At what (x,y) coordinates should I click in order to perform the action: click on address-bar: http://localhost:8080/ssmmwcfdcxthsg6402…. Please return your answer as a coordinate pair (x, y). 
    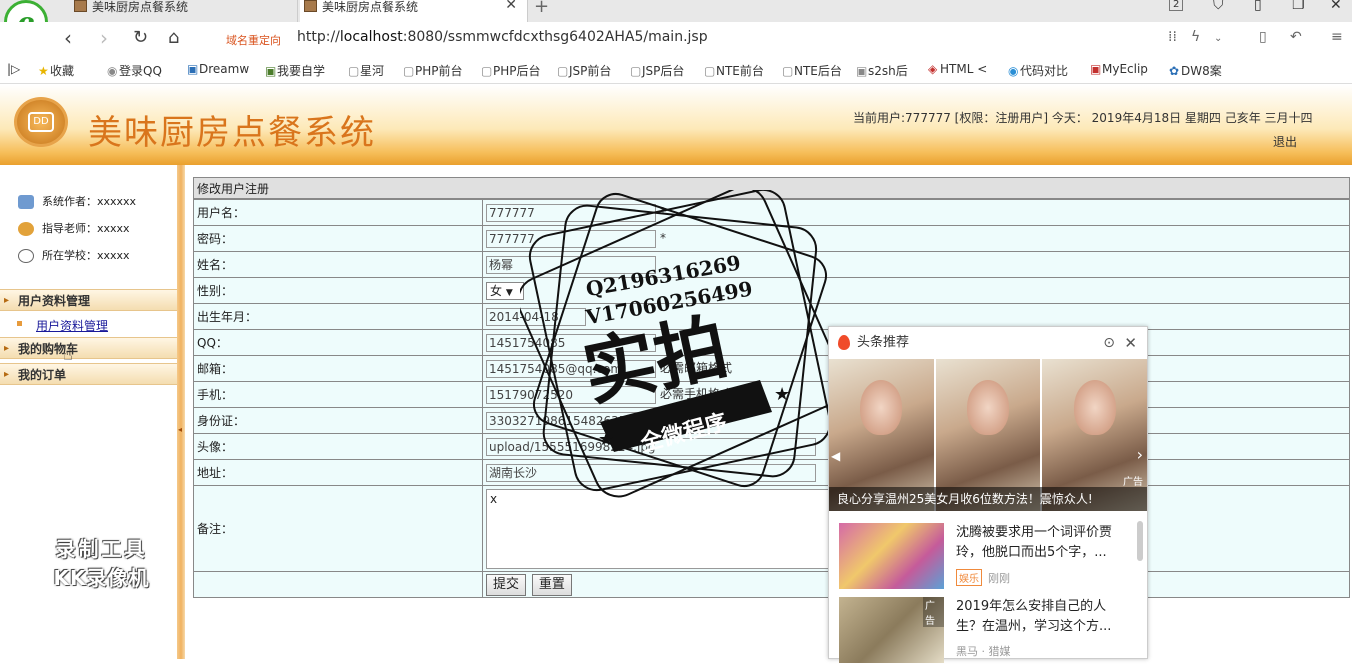
    Looking at the image, I should click on (502, 37).